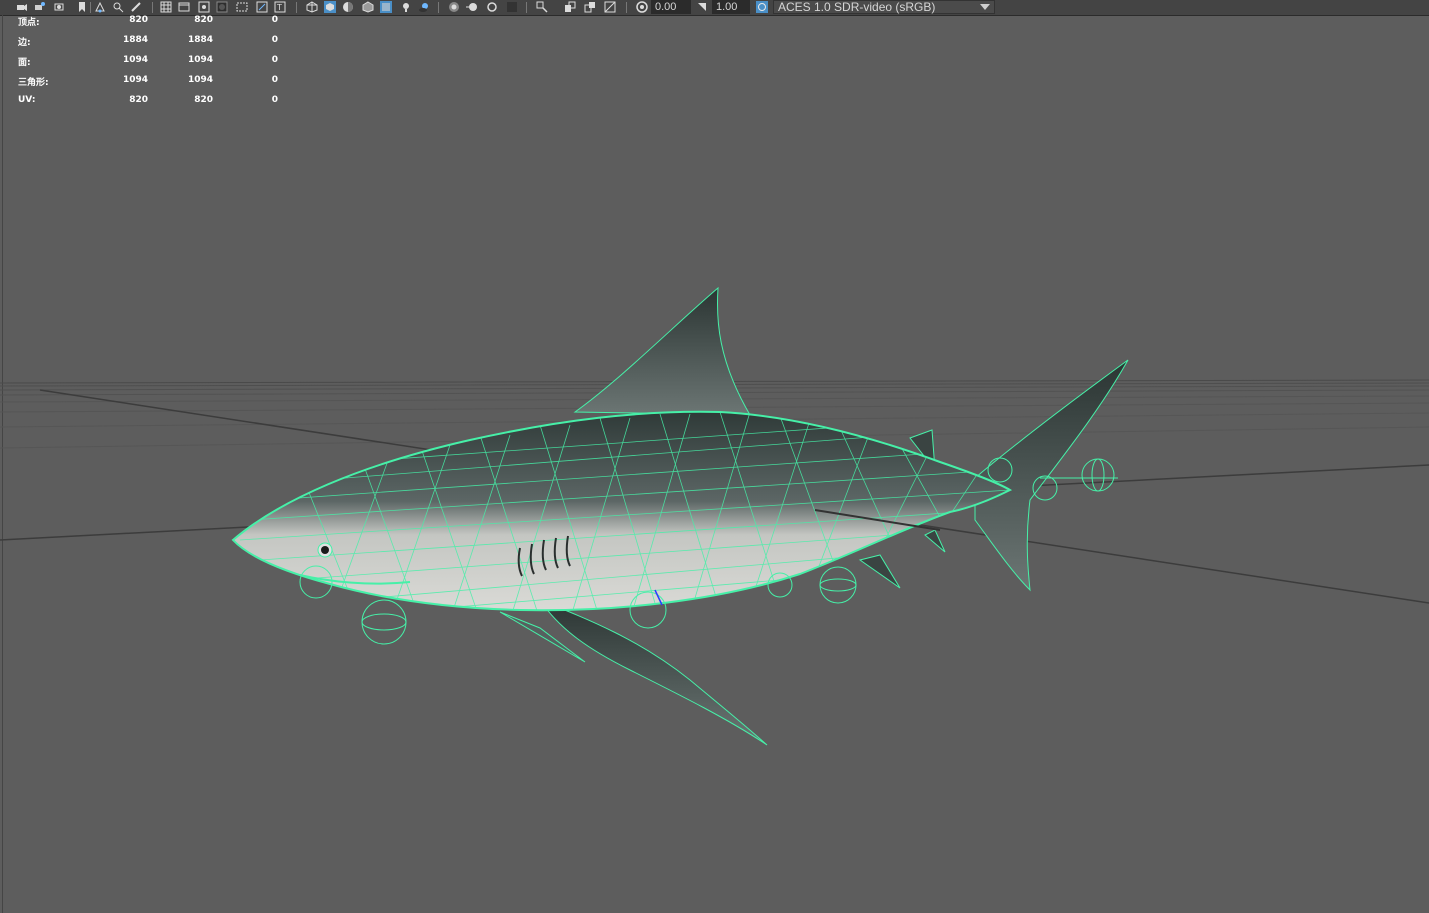  What do you see at coordinates (166, 7) in the screenshot?
I see `grid-icon` at bounding box center [166, 7].